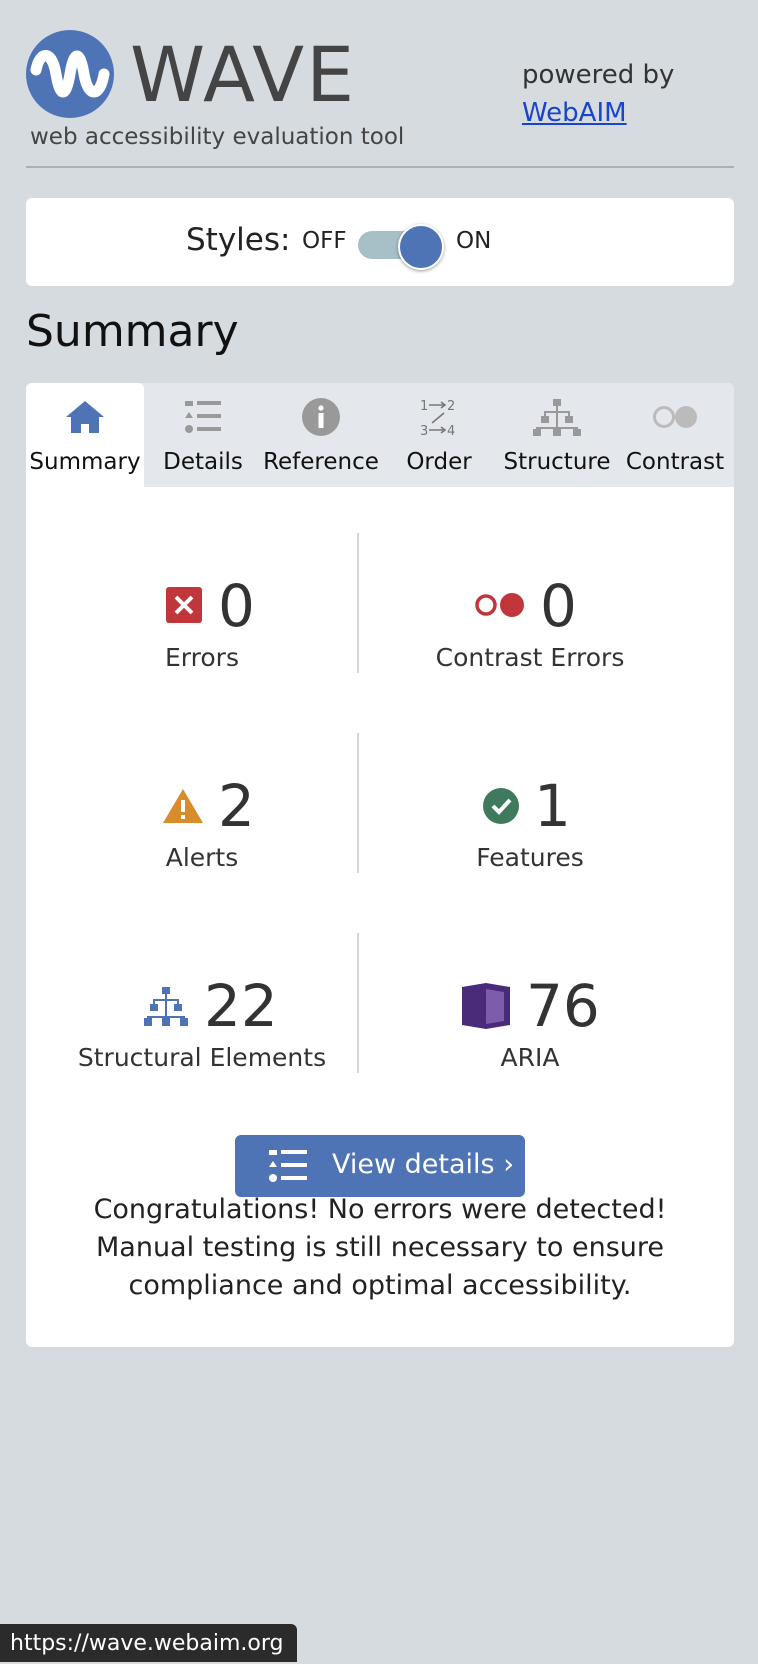 The width and height of the screenshot is (758, 1664). What do you see at coordinates (574, 113) in the screenshot?
I see `webaim-link: WebAIM` at bounding box center [574, 113].